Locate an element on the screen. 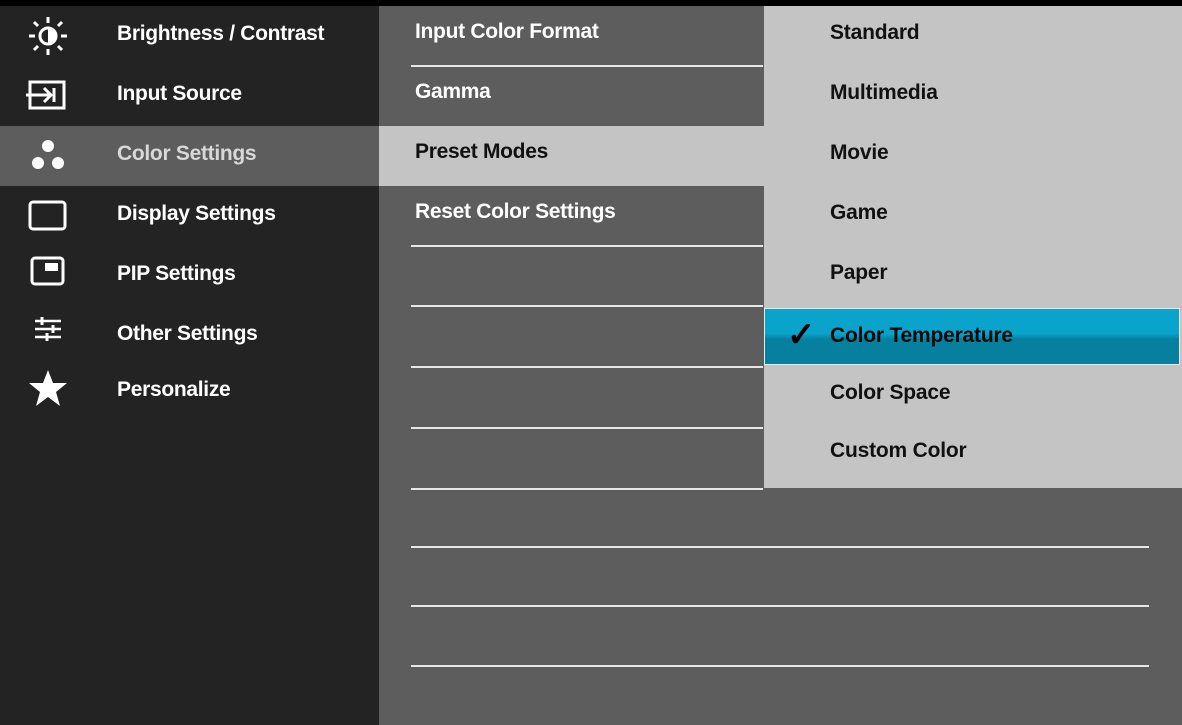 The width and height of the screenshot is (1182, 725). option-label: Color Space is located at coordinates (890, 392).